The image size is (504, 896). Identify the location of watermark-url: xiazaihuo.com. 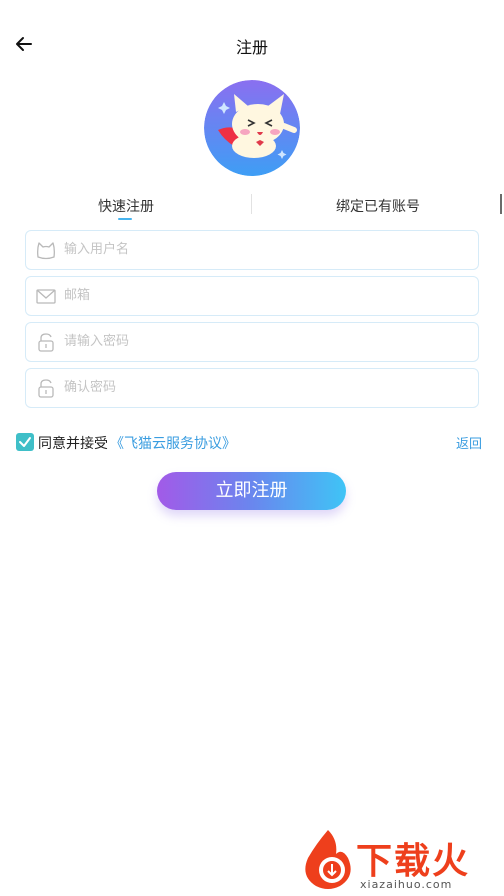
(406, 884).